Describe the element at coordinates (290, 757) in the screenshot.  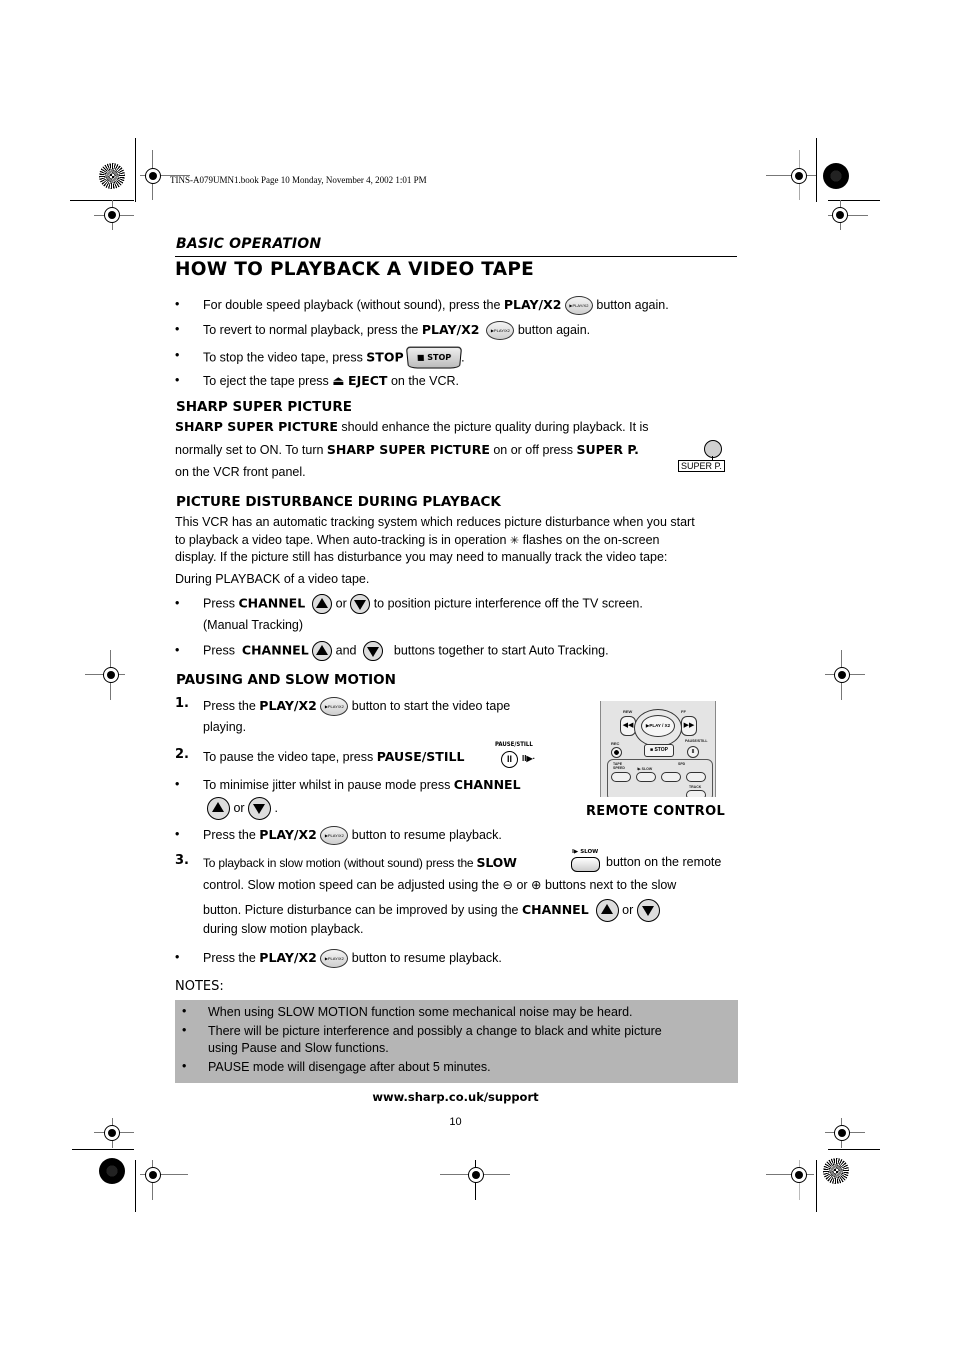
I see `text: To pause the video tape, press` at that location.